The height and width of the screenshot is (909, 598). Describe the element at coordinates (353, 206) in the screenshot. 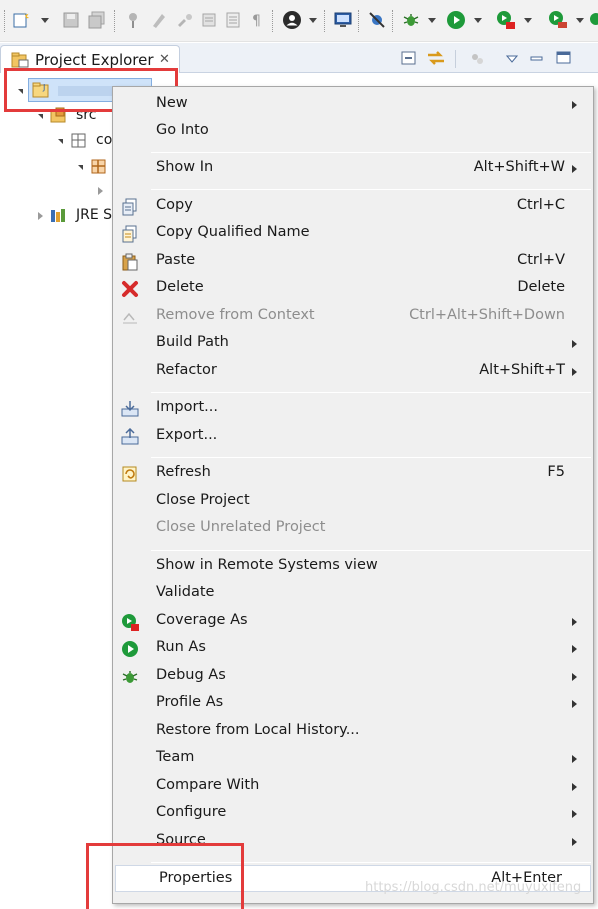

I see `menu-item-copy: Copy Ctrl+C` at that location.